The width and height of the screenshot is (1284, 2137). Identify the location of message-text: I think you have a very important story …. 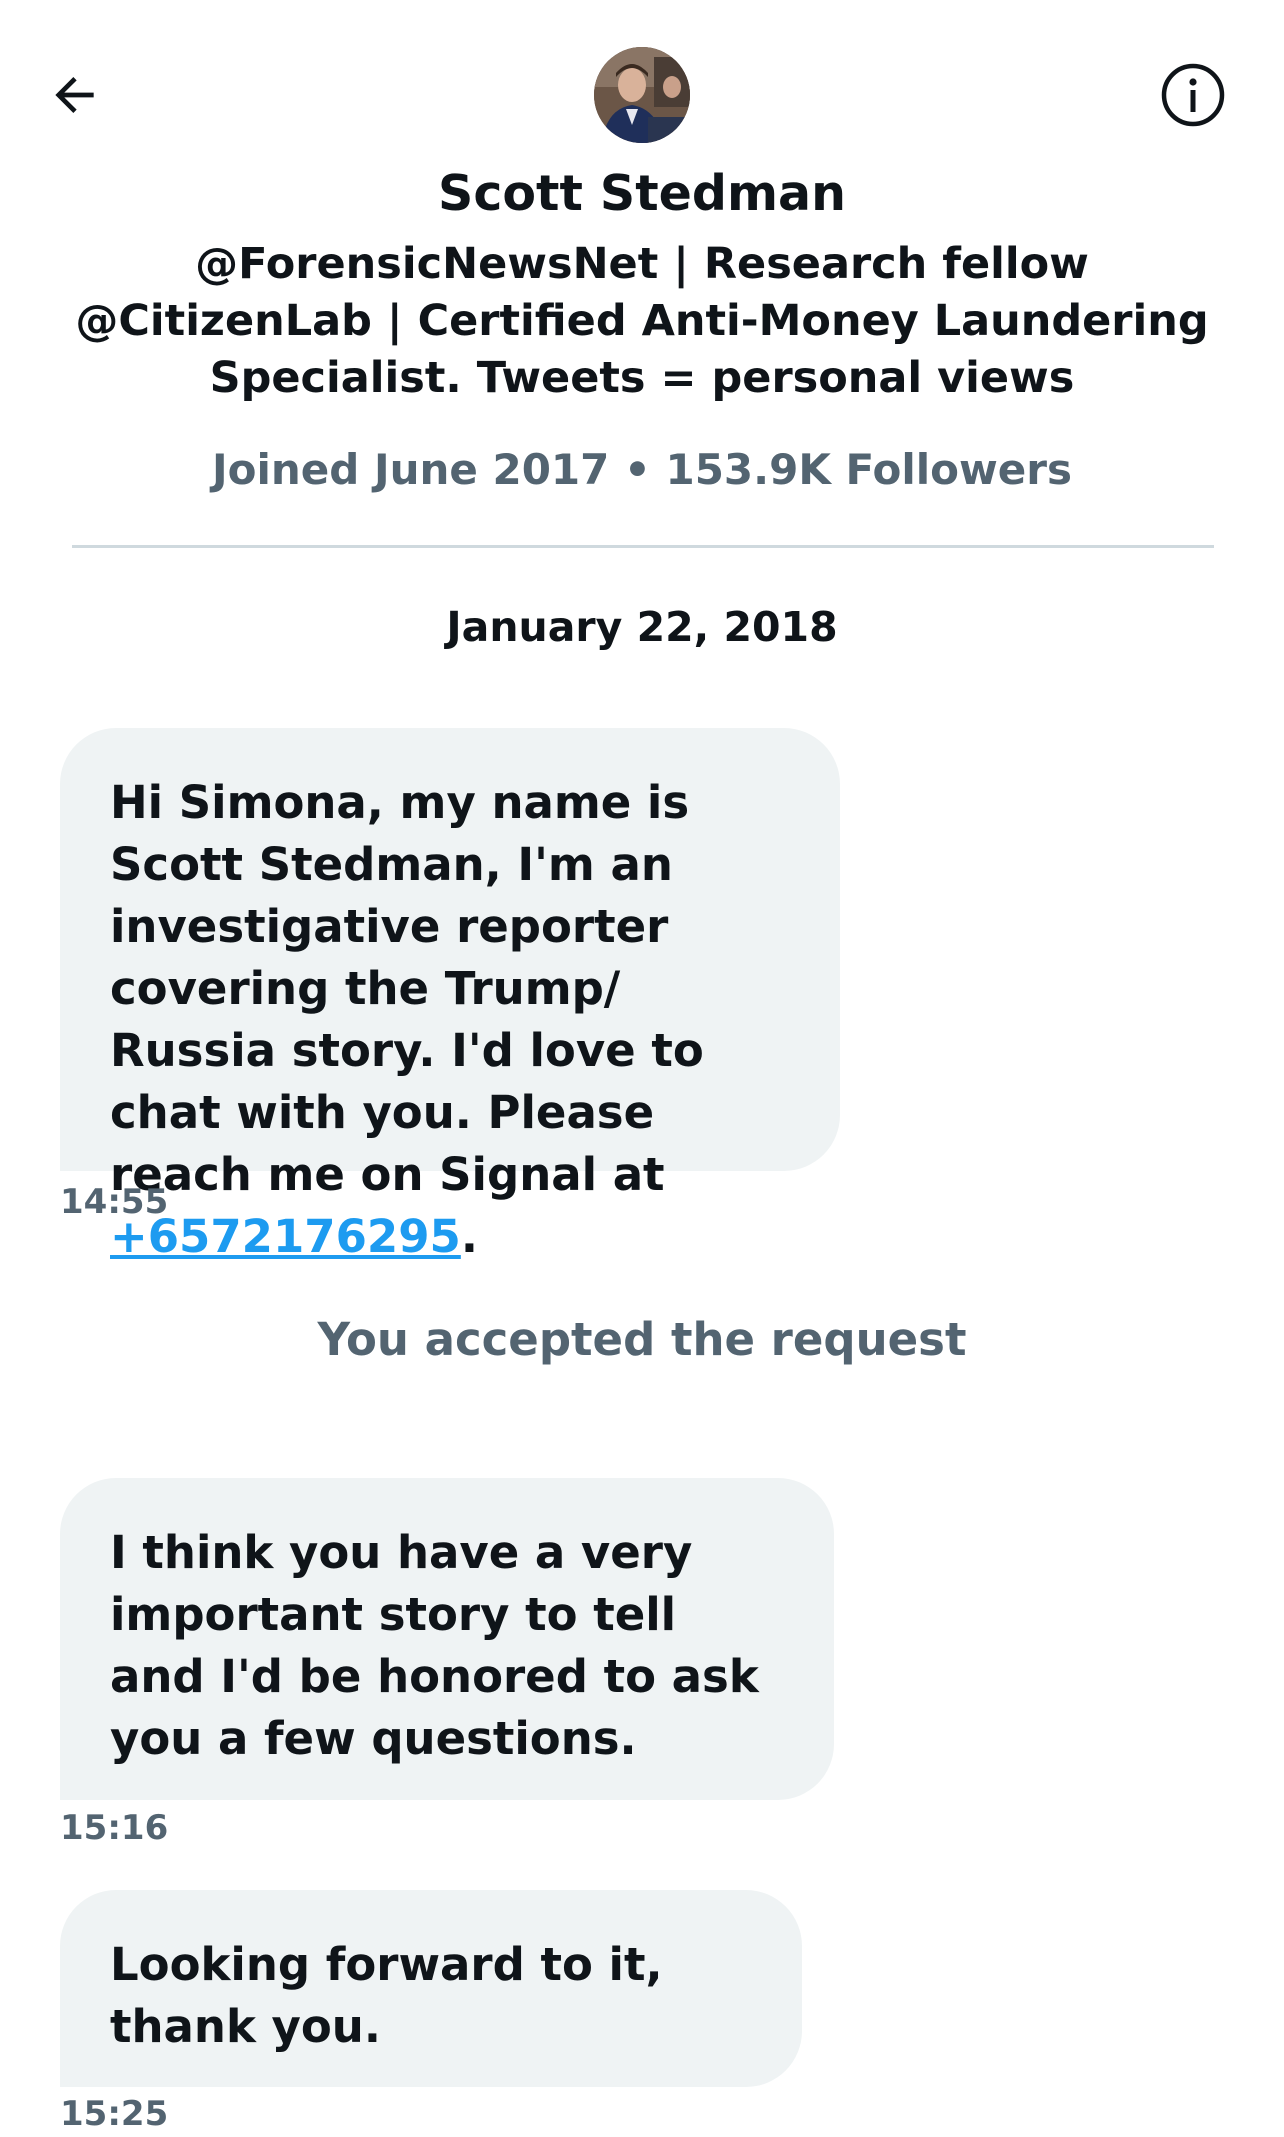
(434, 1645).